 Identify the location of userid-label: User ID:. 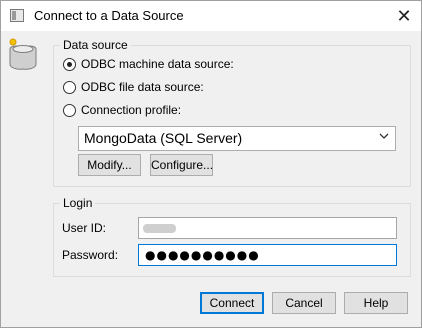
(84, 228).